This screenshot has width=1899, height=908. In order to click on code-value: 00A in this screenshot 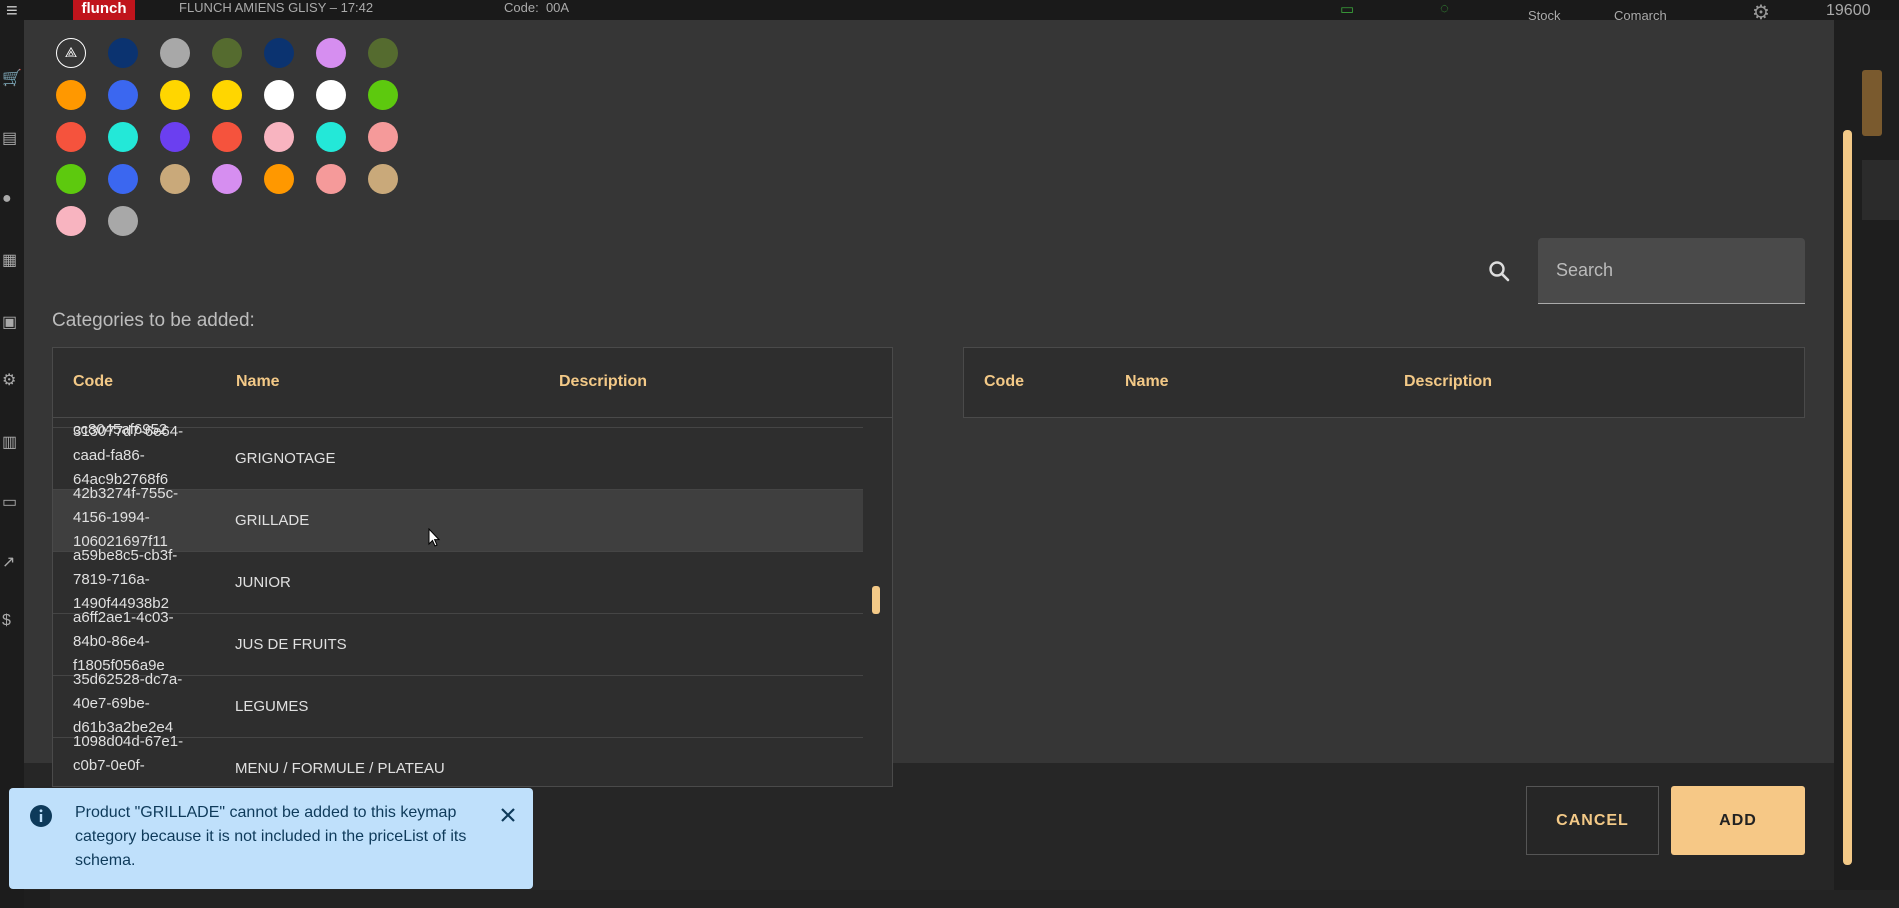, I will do `click(557, 7)`.